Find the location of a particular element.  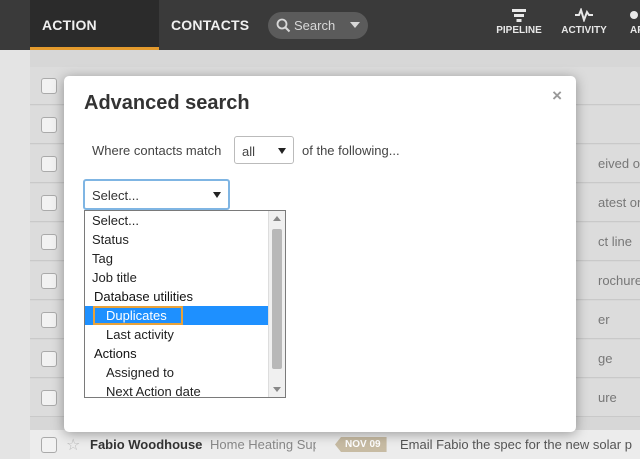

dropdown-option: Next Action date is located at coordinates (176, 389).